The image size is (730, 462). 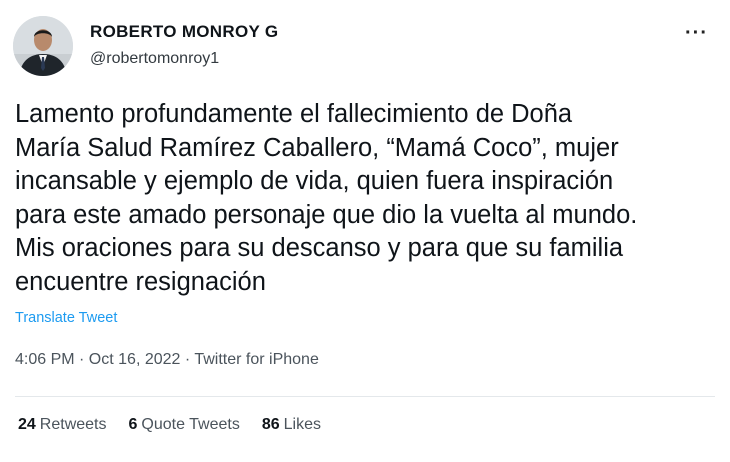 I want to click on author-display-name: ROBERTO MONROY G, so click(x=184, y=32).